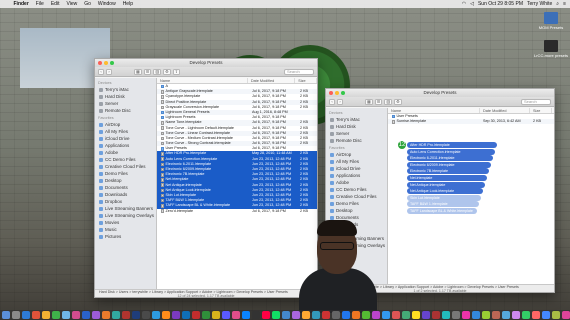 This screenshot has height=320, width=570. What do you see at coordinates (125, 166) in the screenshot?
I see `sidebar-item: Creative Cloud Files` at bounding box center [125, 166].